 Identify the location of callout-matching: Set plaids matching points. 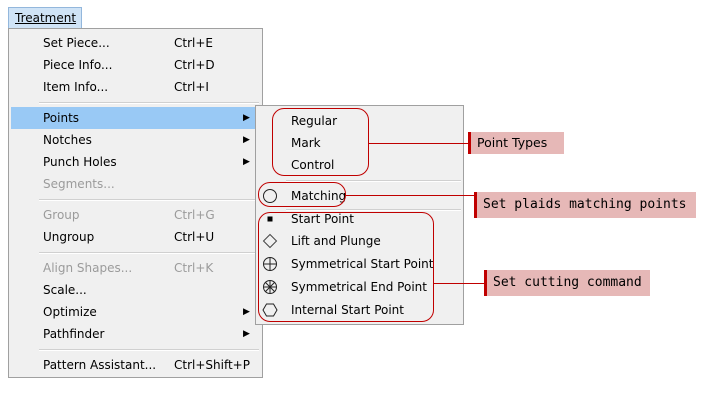
(585, 205).